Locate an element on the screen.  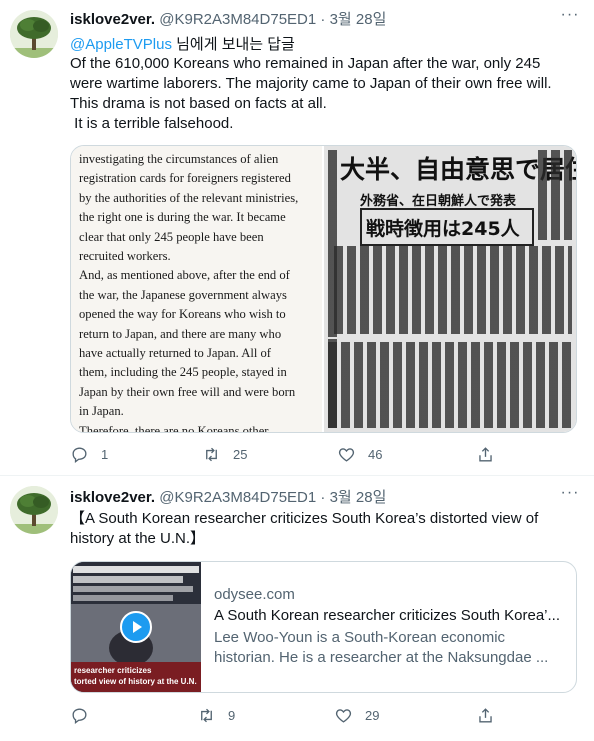
play-icon is located at coordinates (136, 627).